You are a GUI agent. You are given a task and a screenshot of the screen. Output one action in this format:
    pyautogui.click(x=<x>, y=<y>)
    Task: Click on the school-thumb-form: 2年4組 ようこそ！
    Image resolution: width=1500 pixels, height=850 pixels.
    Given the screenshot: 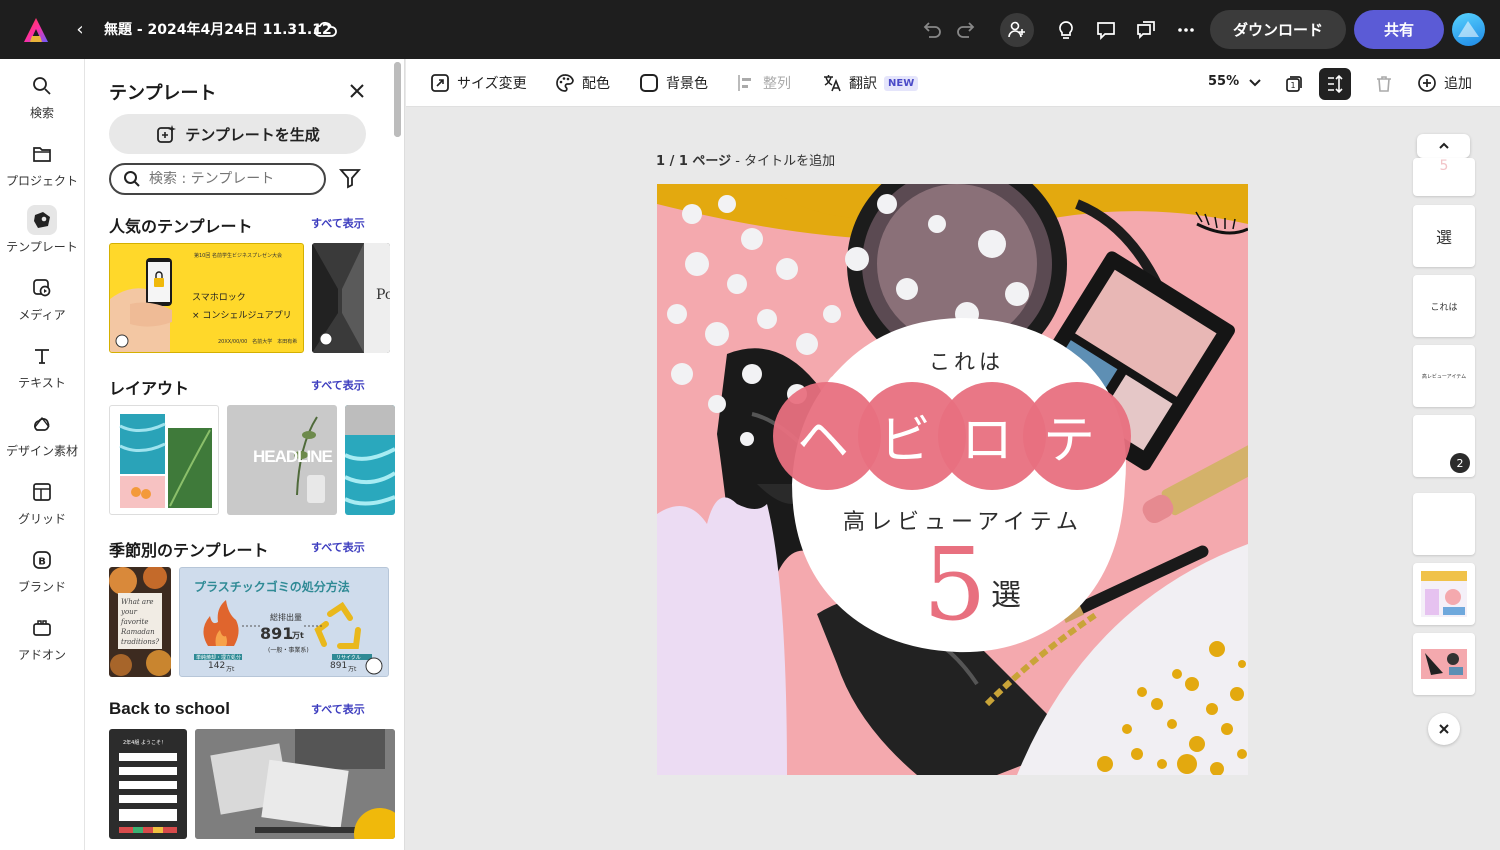 What is the action you would take?
    pyautogui.click(x=148, y=784)
    